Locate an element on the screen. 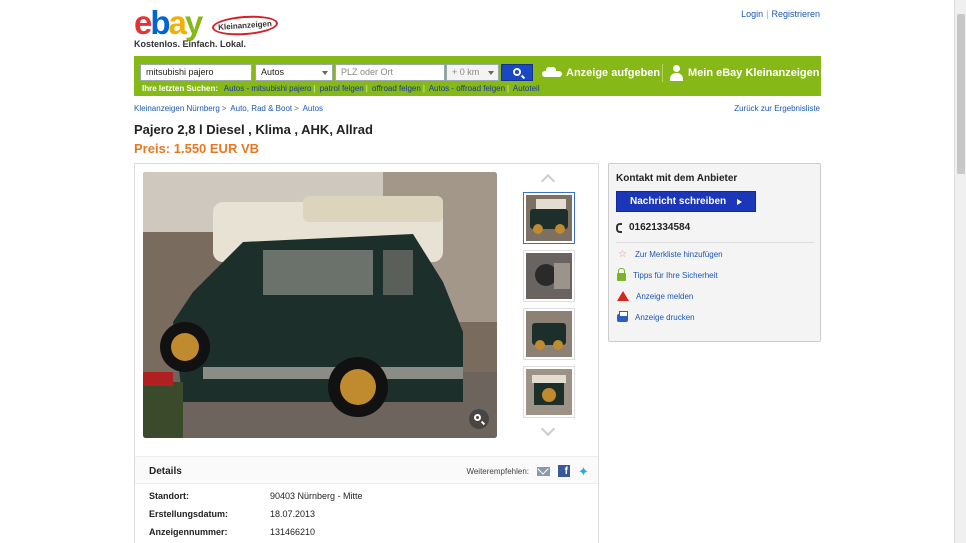 The width and height of the screenshot is (966, 543). print-ad-link: Anzeige drucken is located at coordinates (656, 316).